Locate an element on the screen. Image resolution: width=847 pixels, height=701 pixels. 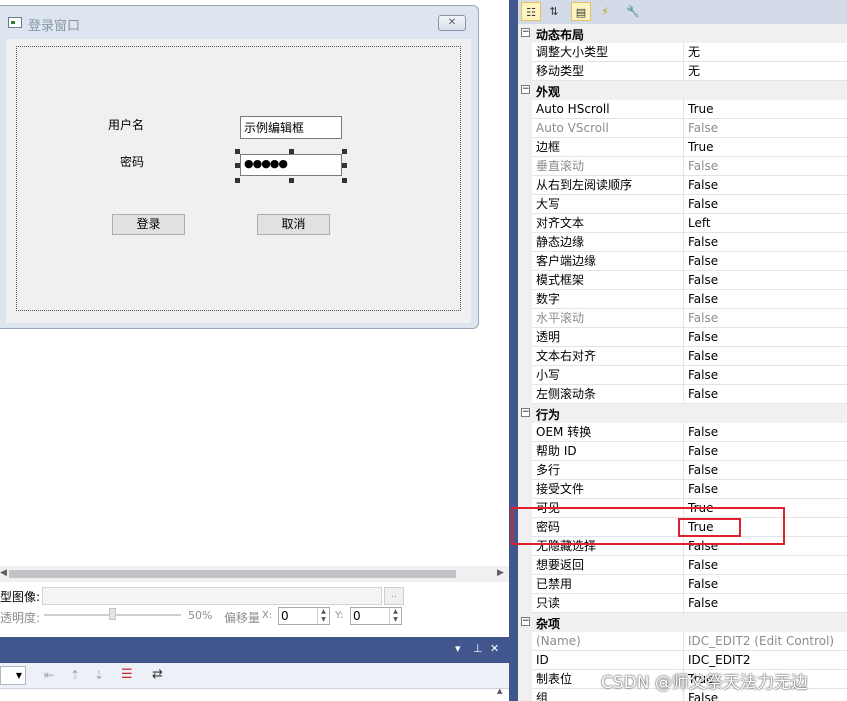
property-row: 文本右对齐 False is located at coordinates (682, 356).